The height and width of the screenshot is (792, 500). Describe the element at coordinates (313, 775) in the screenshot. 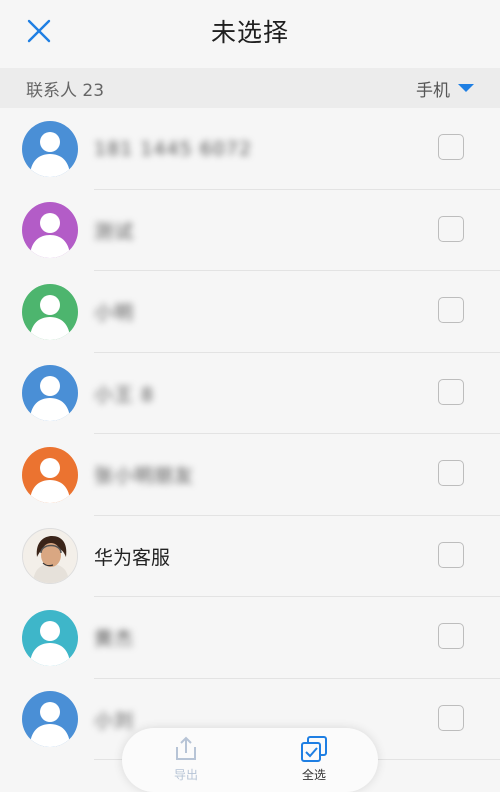

I see `select-all-label: 全选` at that location.